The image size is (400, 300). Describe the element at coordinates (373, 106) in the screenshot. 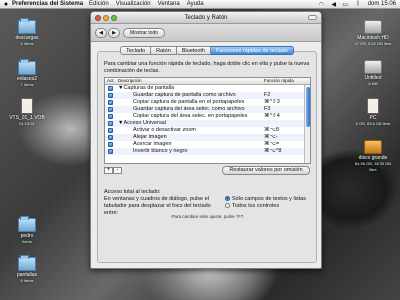

I see `document-icon` at that location.